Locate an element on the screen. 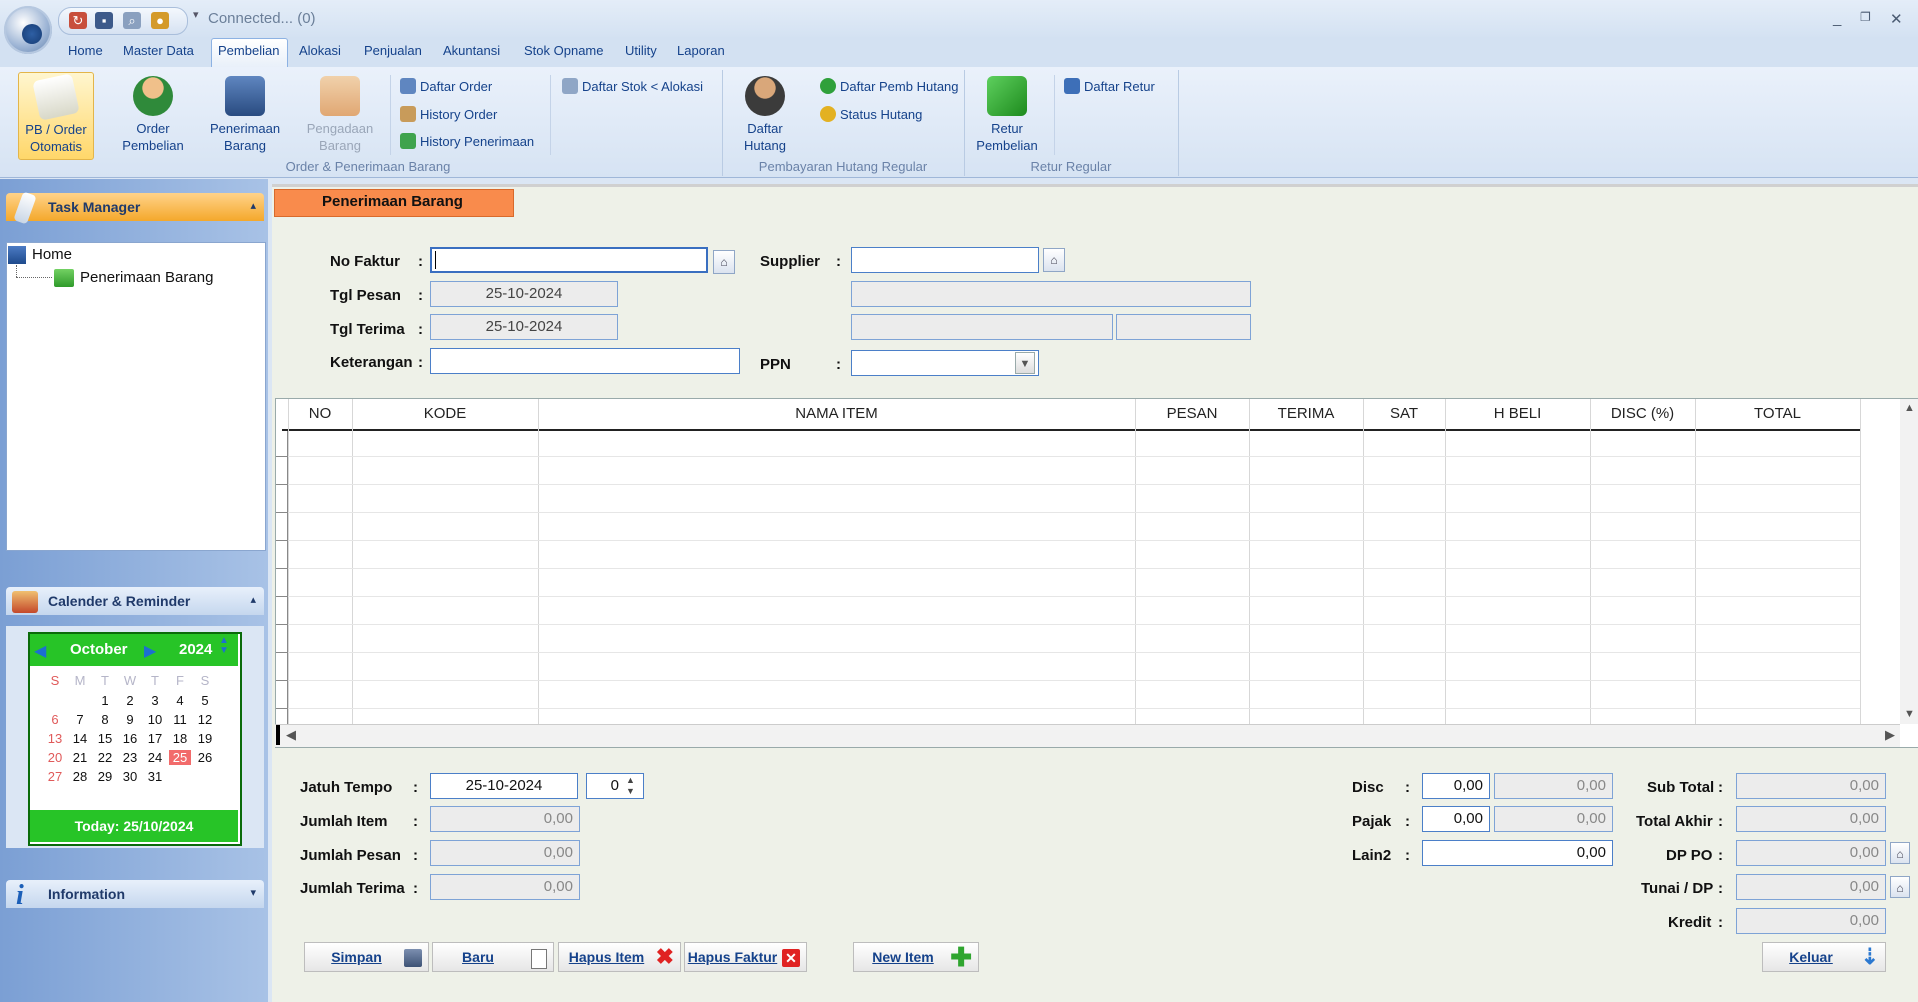 The image size is (1918, 1002). tab-laporan: Laporan is located at coordinates (701, 50).